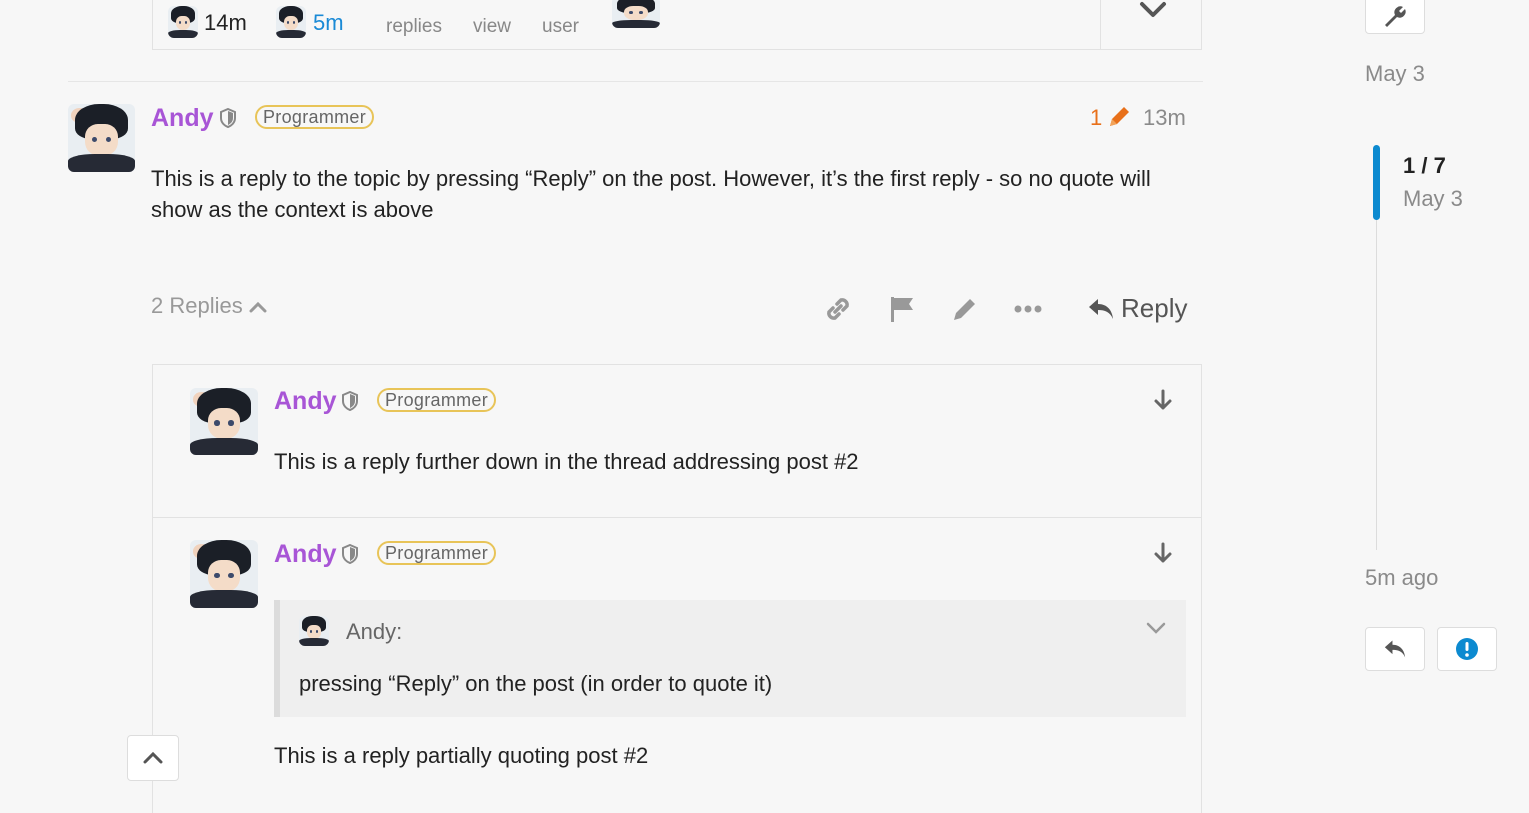  Describe the element at coordinates (197, 305) in the screenshot. I see `replies-toggle-label: 2 Replies` at that location.